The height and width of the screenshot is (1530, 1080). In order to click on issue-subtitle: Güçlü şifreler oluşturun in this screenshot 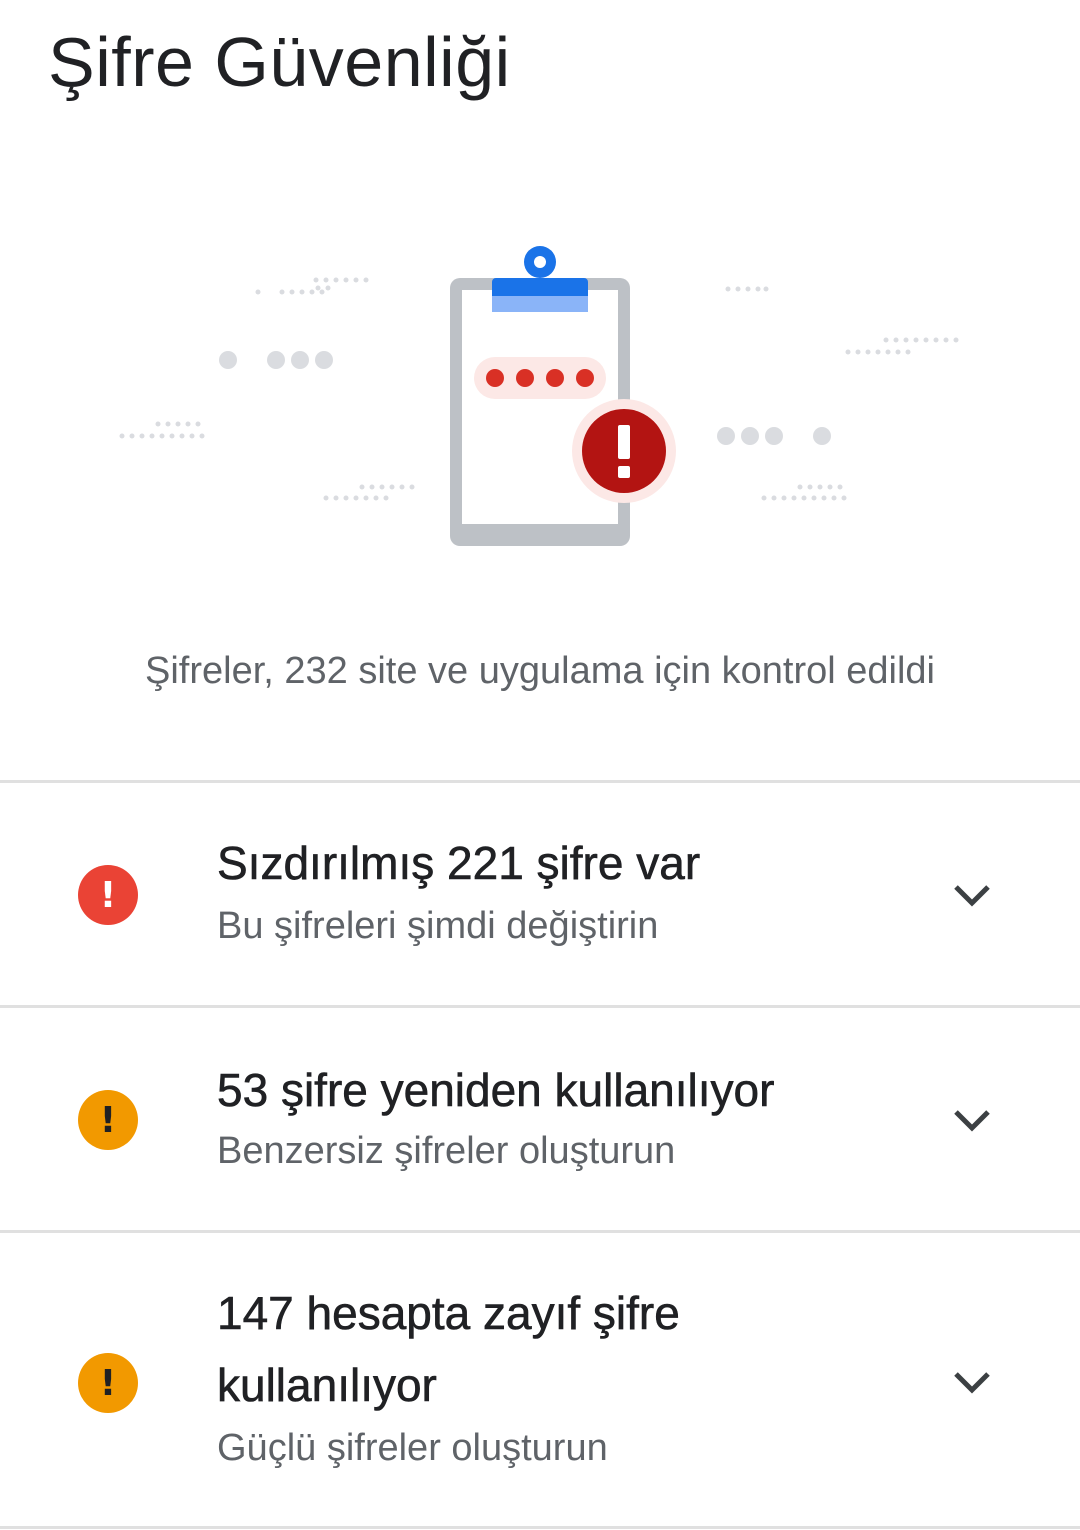, I will do `click(412, 1448)`.